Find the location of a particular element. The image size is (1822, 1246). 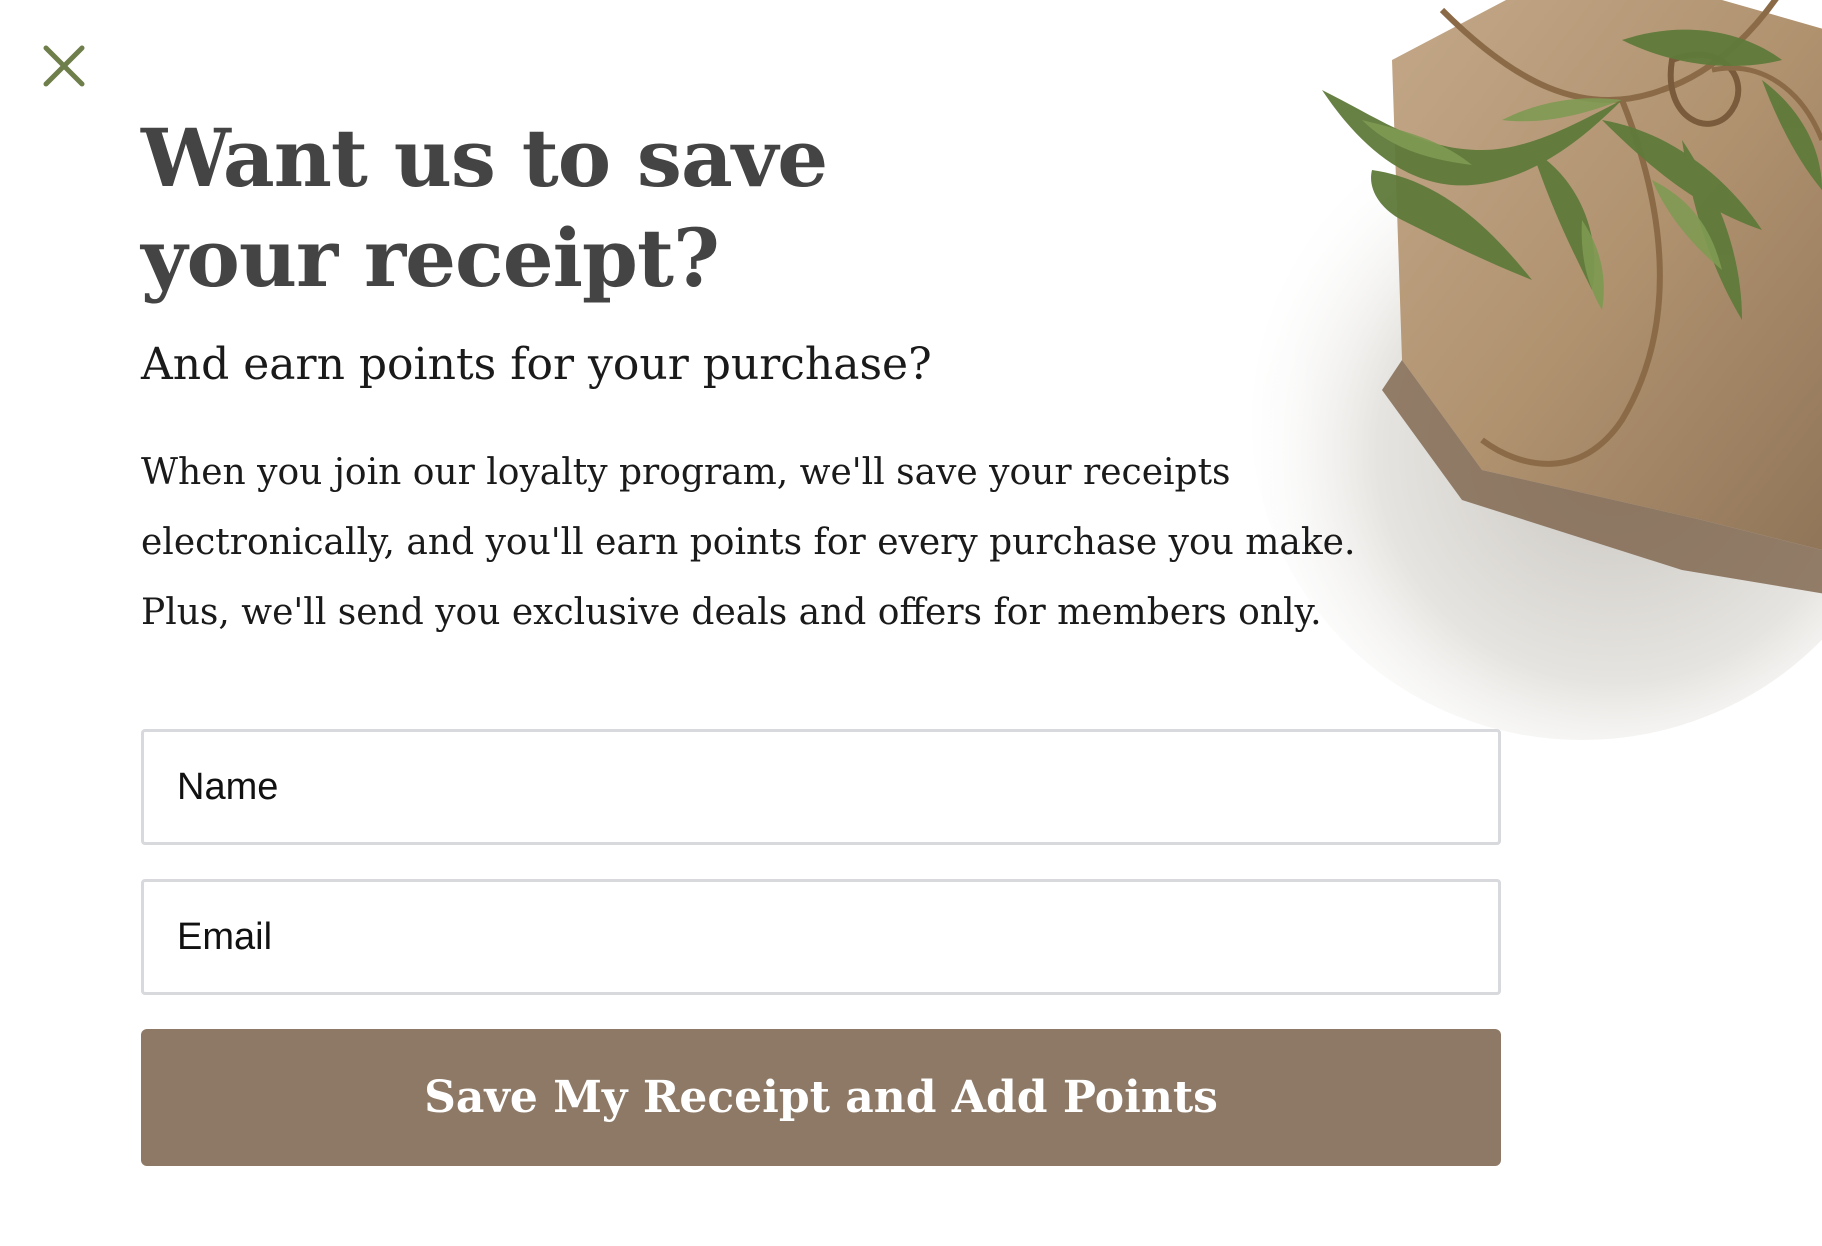

email-input is located at coordinates (821, 937).